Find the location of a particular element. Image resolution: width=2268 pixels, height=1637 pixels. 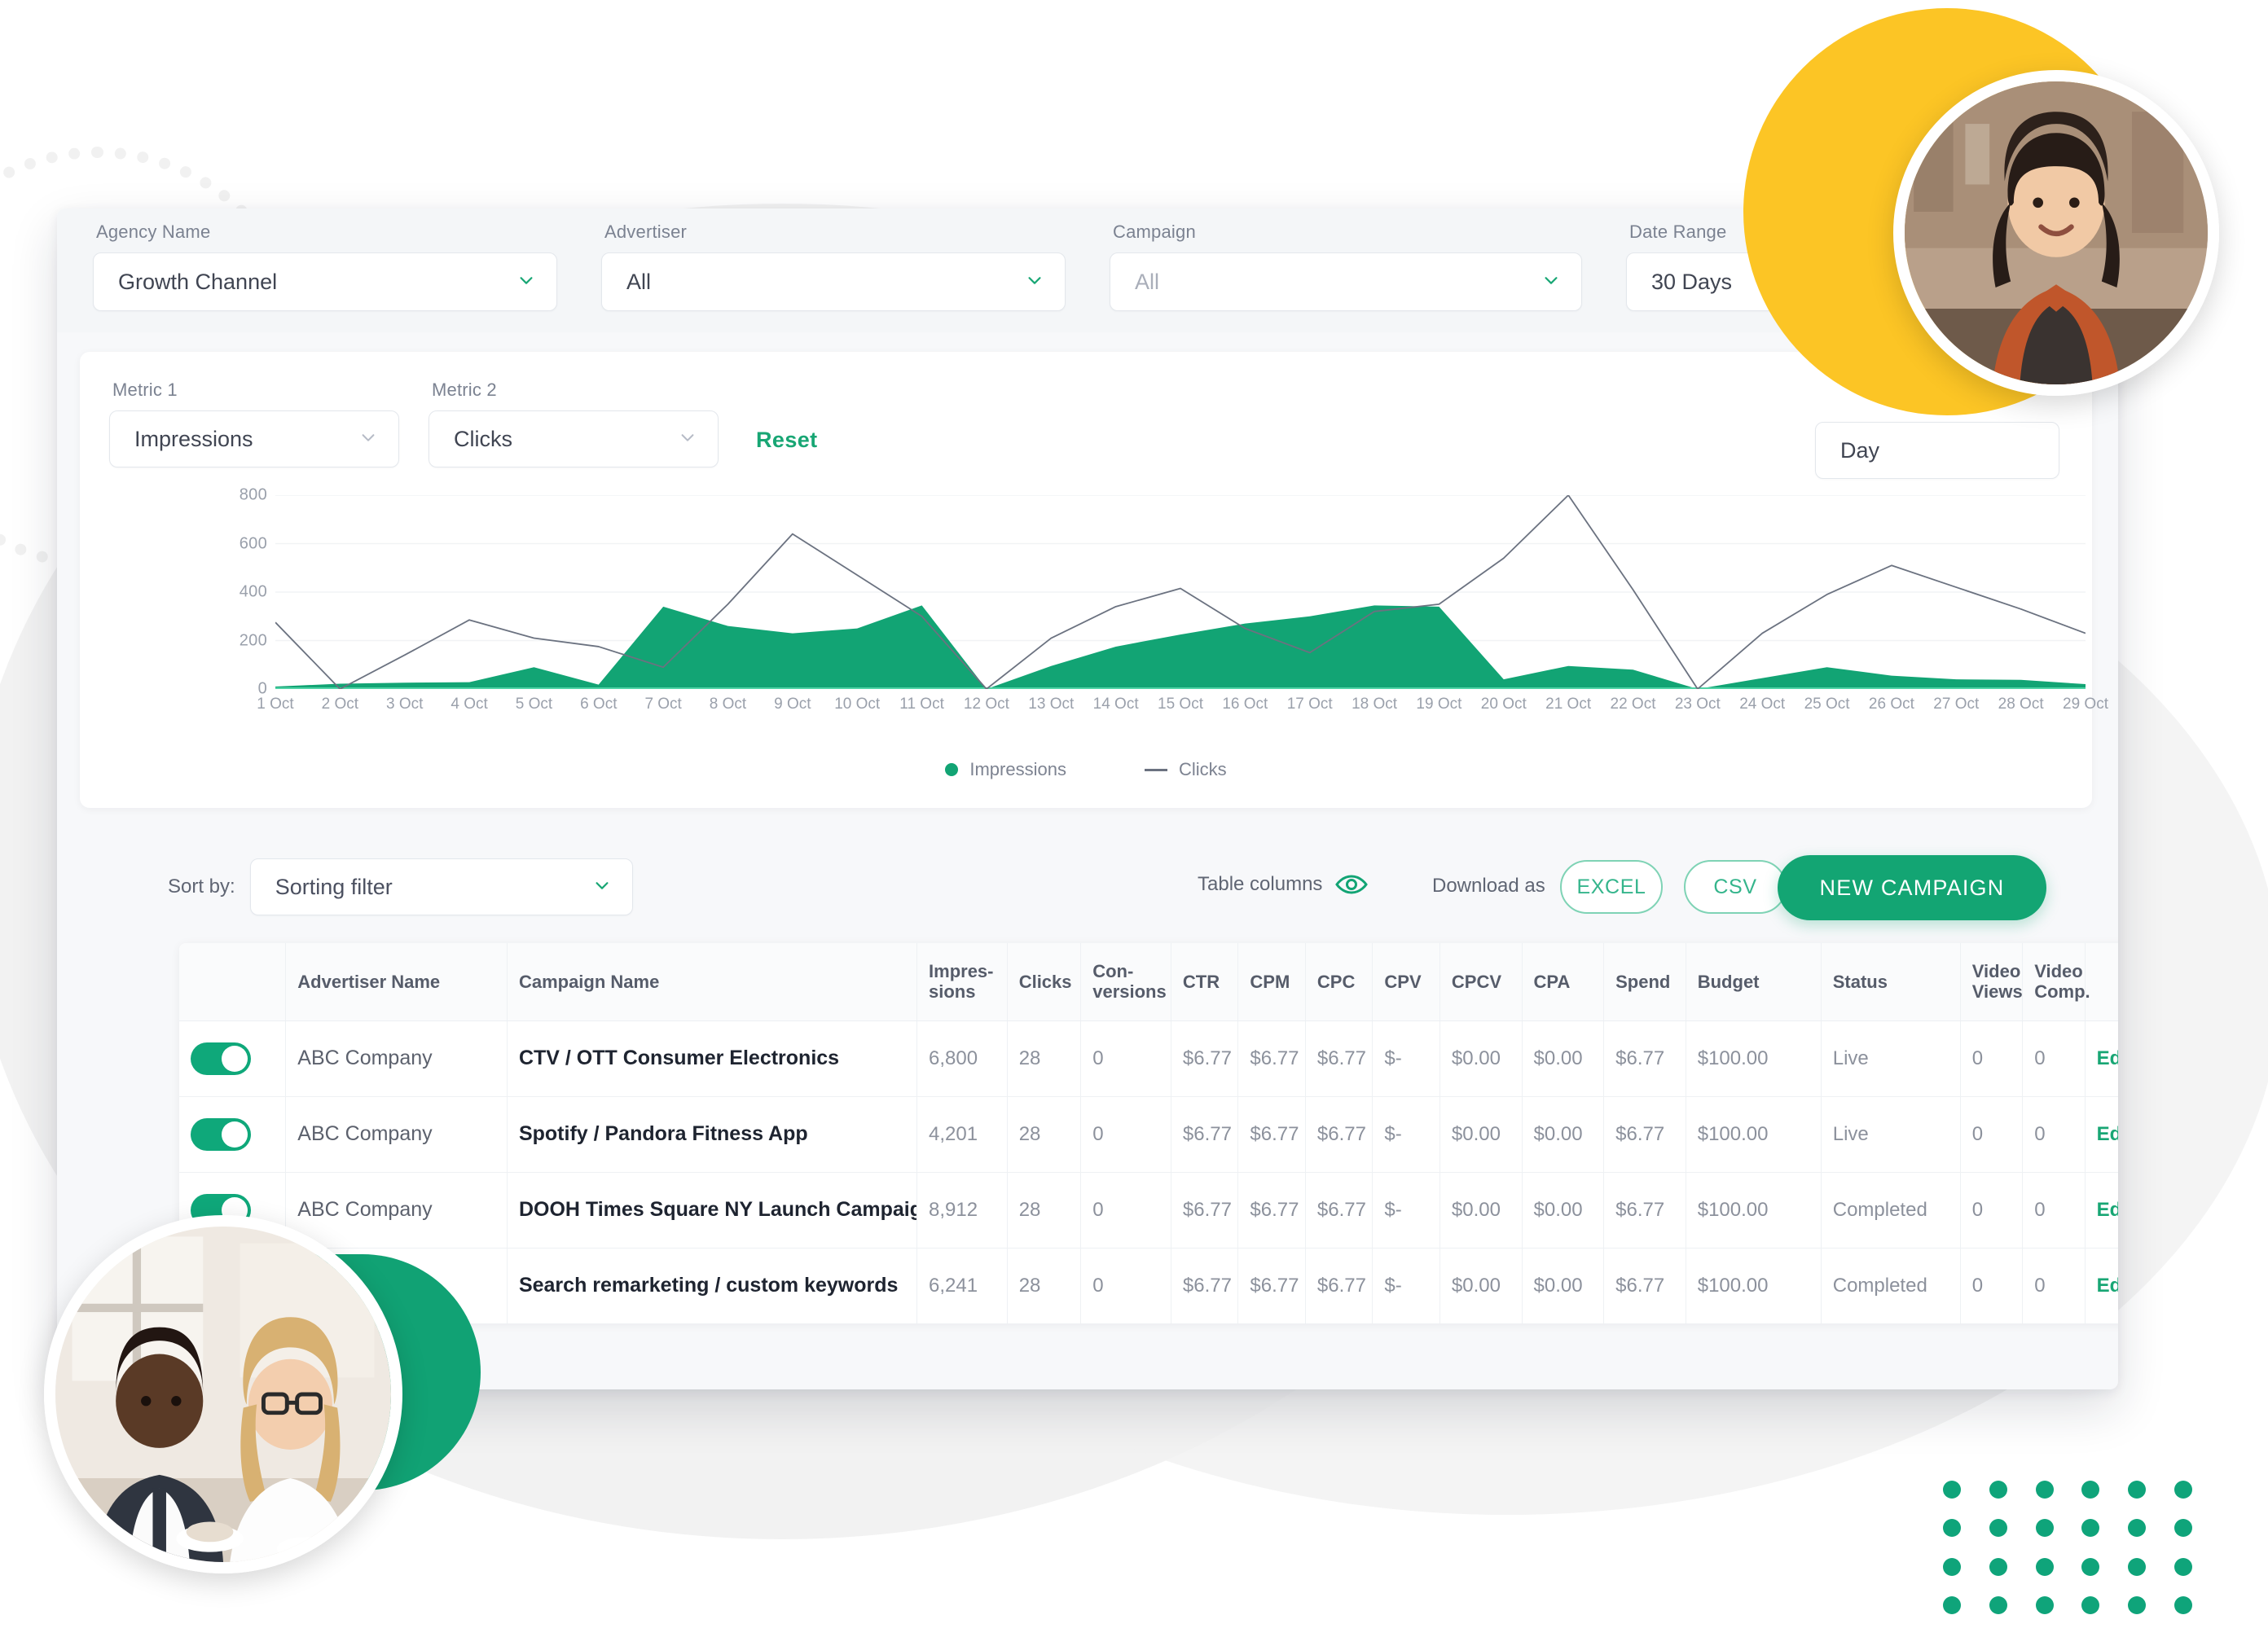

table-header-cell: Clicks is located at coordinates (1044, 982).